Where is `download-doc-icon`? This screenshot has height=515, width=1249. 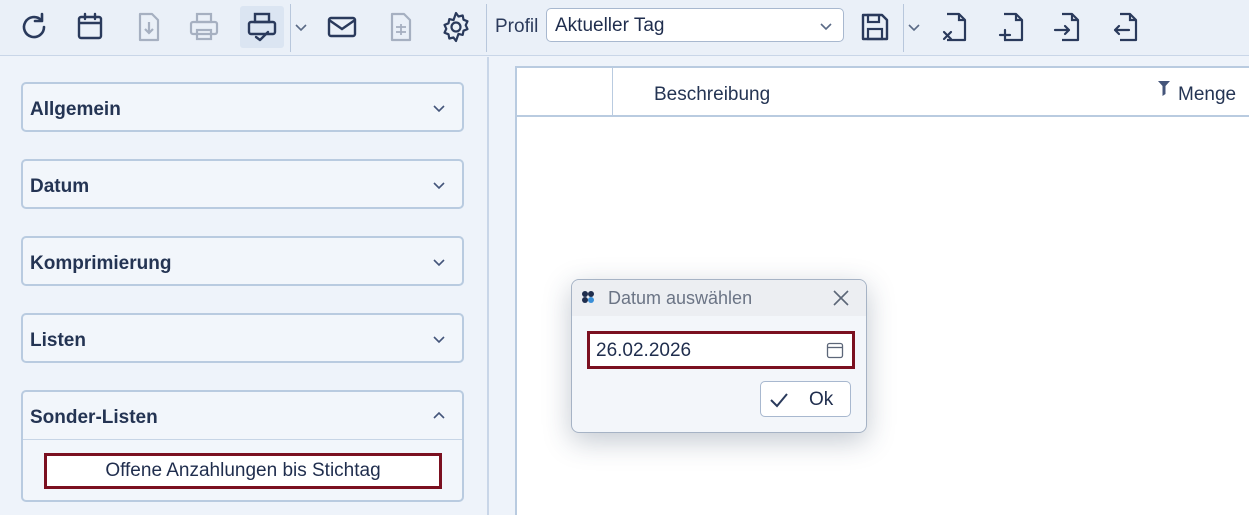 download-doc-icon is located at coordinates (149, 27).